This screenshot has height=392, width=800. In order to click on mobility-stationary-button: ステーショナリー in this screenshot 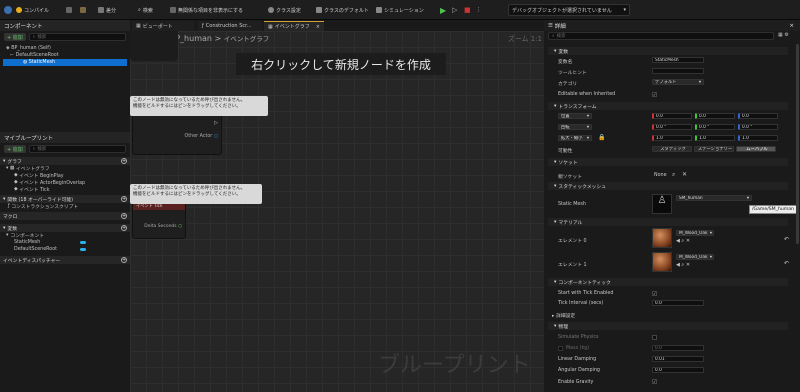, I will do `click(714, 149)`.